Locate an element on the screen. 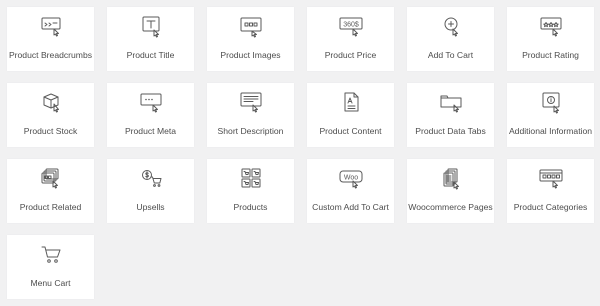 The height and width of the screenshot is (306, 600). widget-additional-information: Additional Information is located at coordinates (550, 115).